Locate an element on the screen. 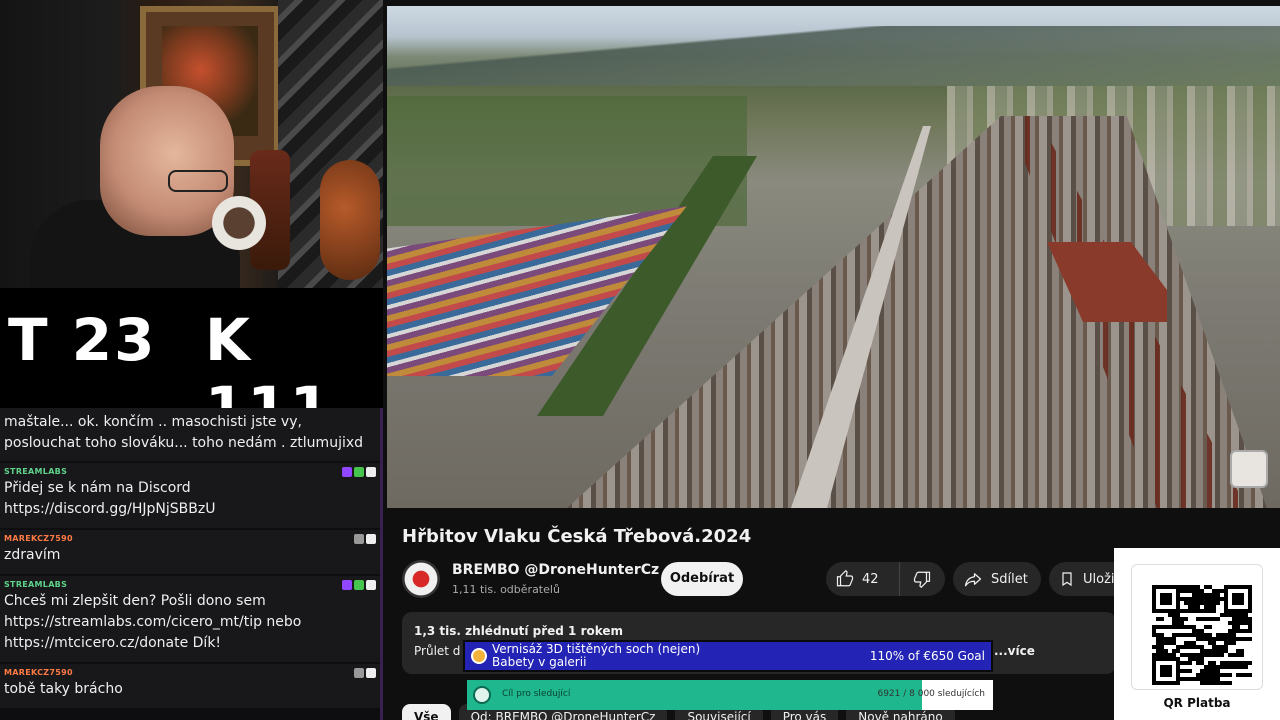 This screenshot has width=1280, height=720. view-count-date: 1,3 tis. zhlédnutí před 1 rokem is located at coordinates (519, 631).